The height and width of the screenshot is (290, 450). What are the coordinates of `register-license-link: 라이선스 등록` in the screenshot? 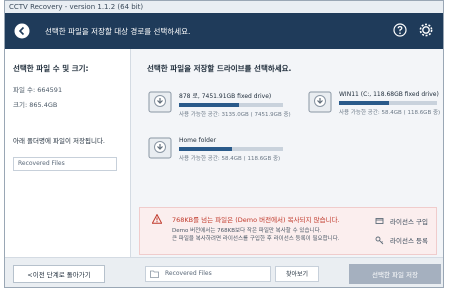 It's located at (401, 240).